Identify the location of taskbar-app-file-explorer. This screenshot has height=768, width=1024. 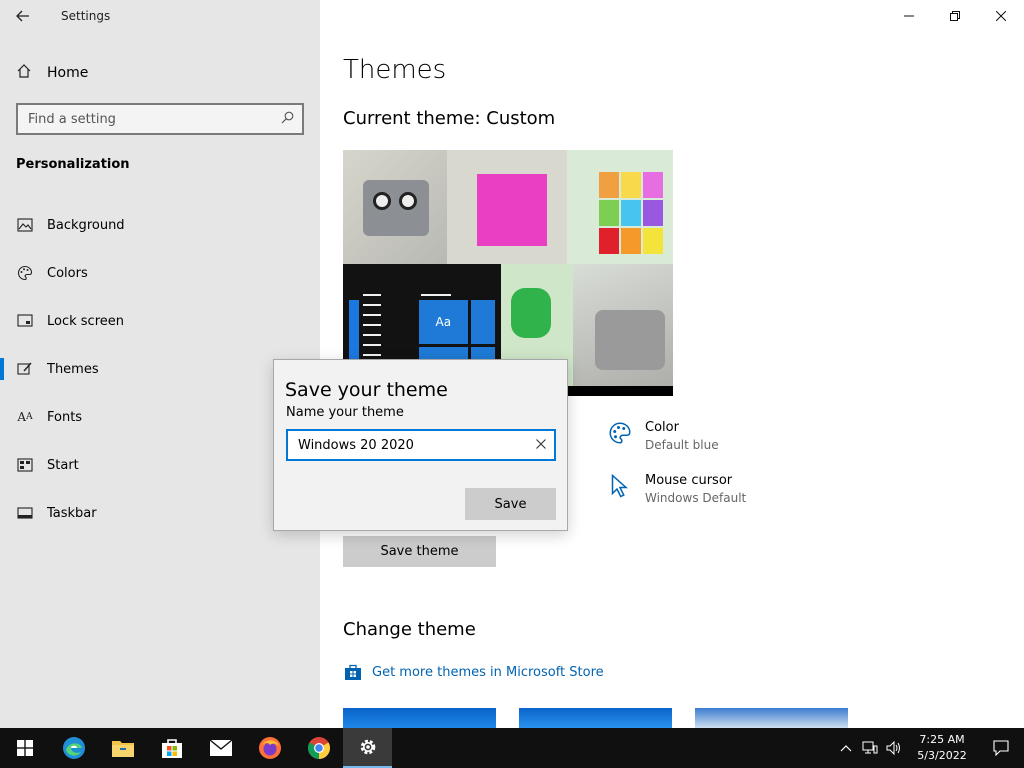
(122, 748).